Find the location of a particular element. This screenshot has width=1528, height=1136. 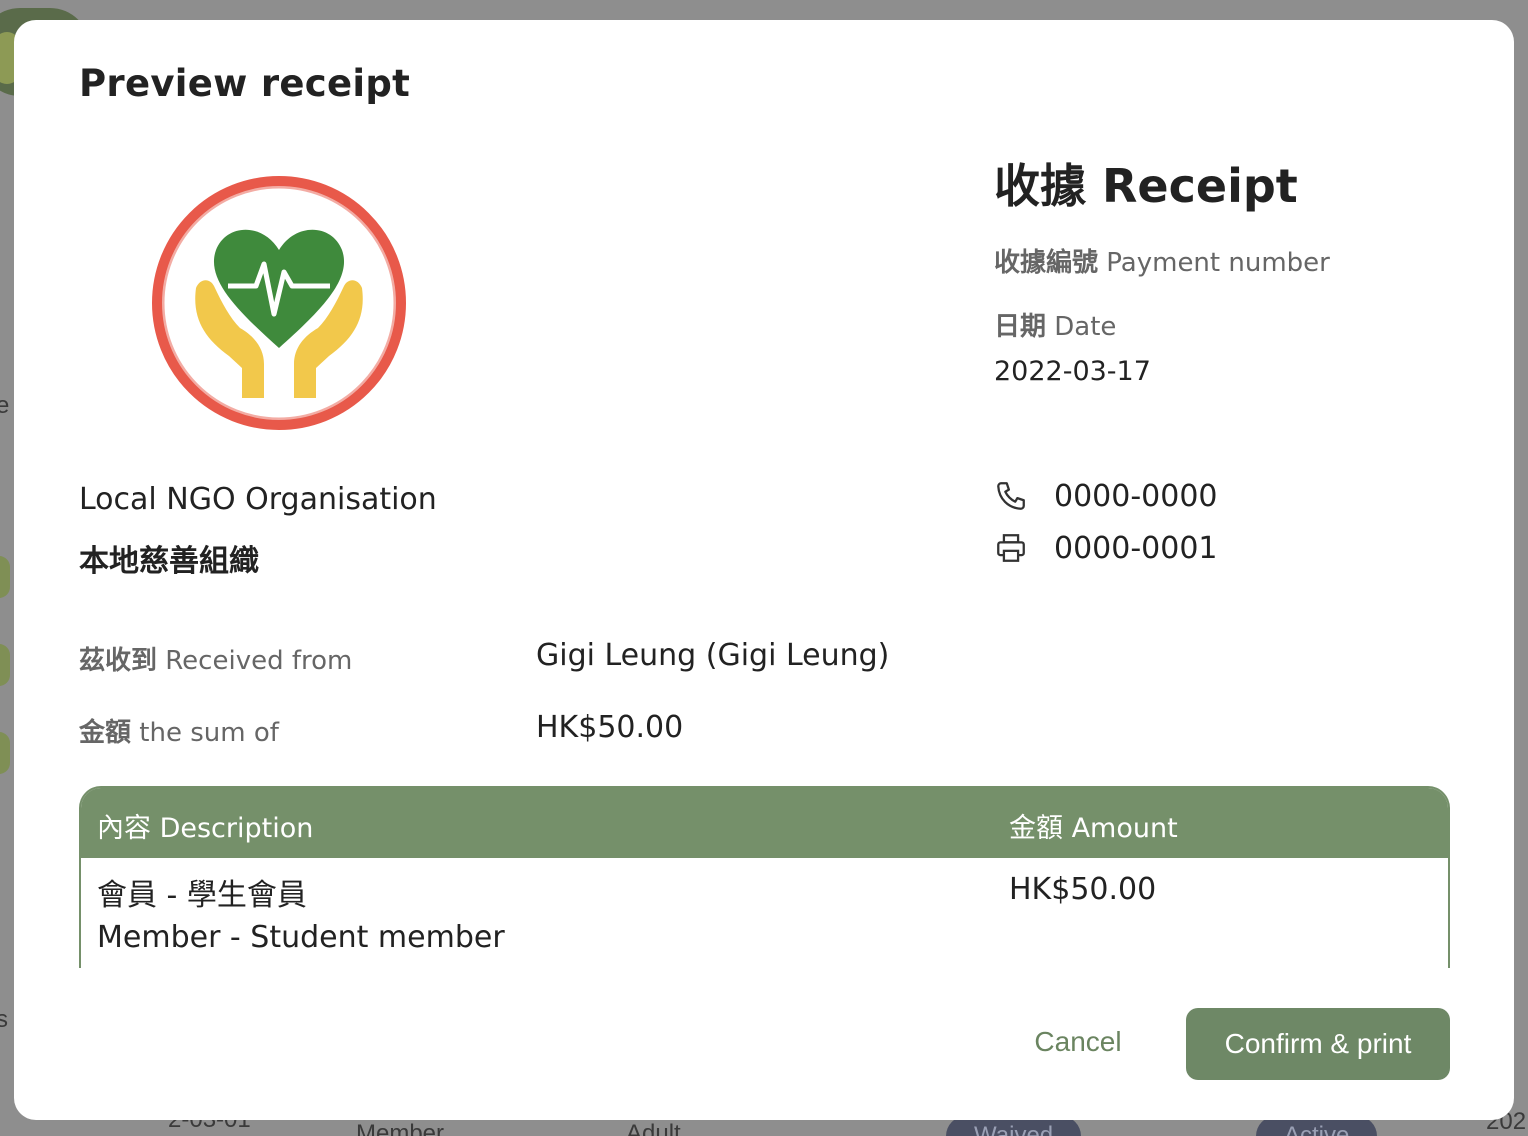

table-row-description-en: Member - Student member is located at coordinates (301, 937).